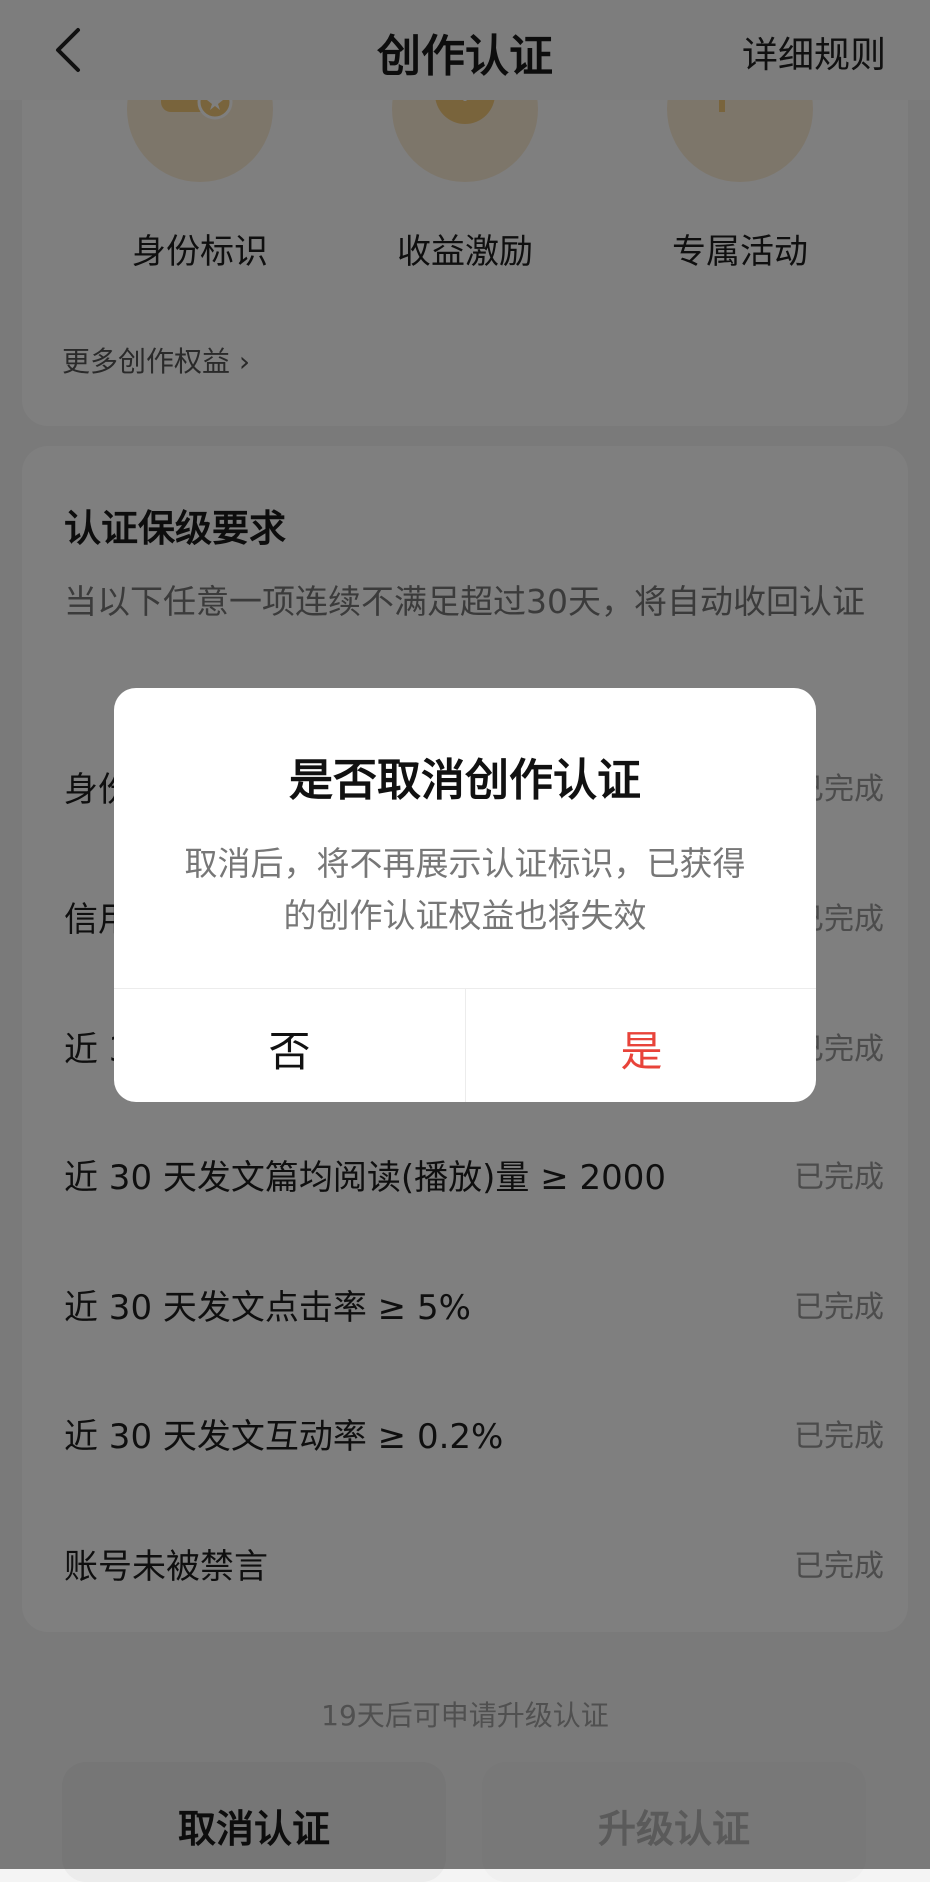  What do you see at coordinates (289, 1051) in the screenshot?
I see `dialog-no-label: 否` at bounding box center [289, 1051].